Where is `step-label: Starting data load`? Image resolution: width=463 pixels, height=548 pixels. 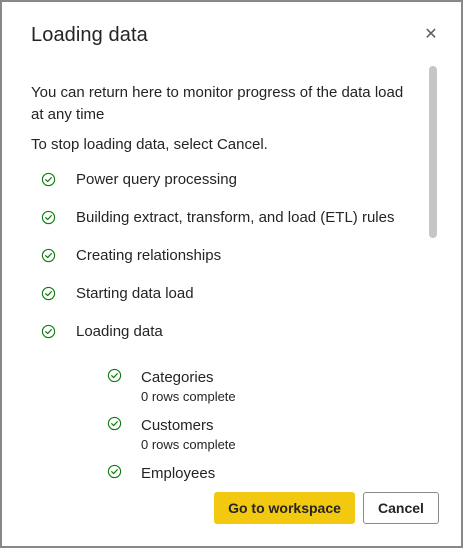
step-label: Starting data load is located at coordinates (135, 293).